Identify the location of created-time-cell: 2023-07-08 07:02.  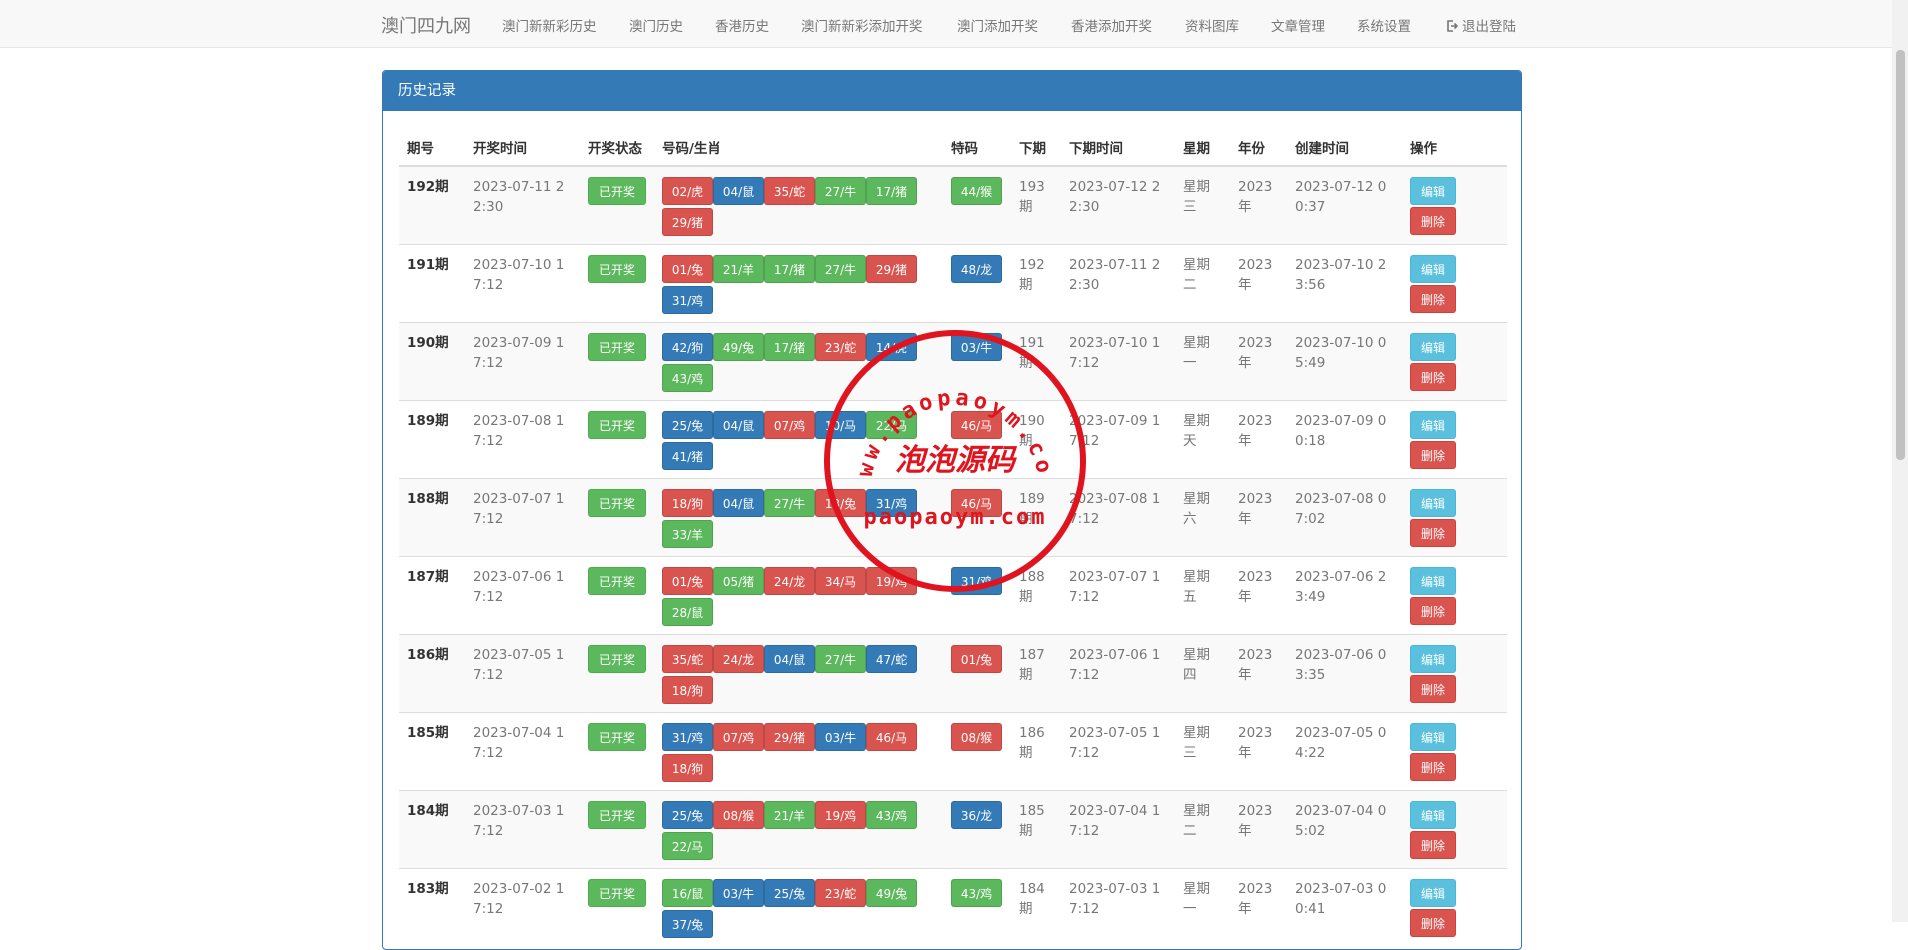
(1344, 517).